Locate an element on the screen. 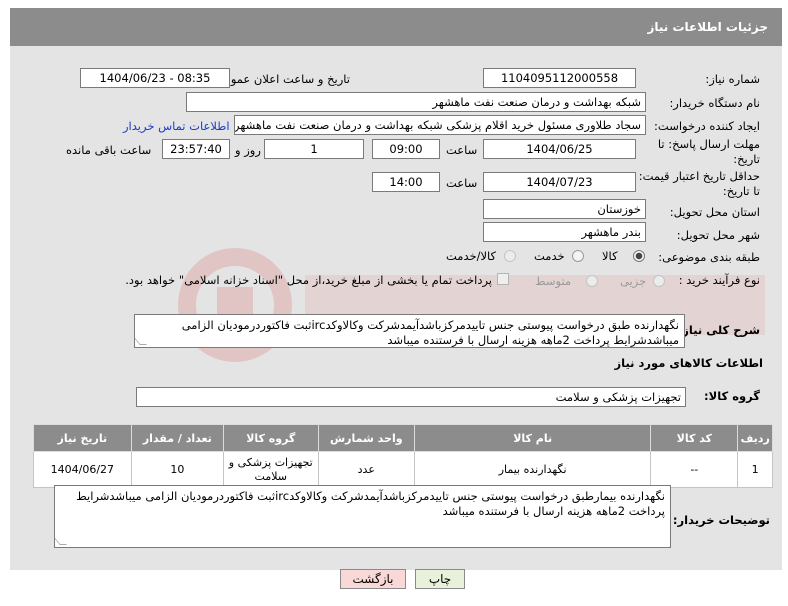 This screenshot has width=788, height=606. col-name: نام کالا is located at coordinates (533, 438).